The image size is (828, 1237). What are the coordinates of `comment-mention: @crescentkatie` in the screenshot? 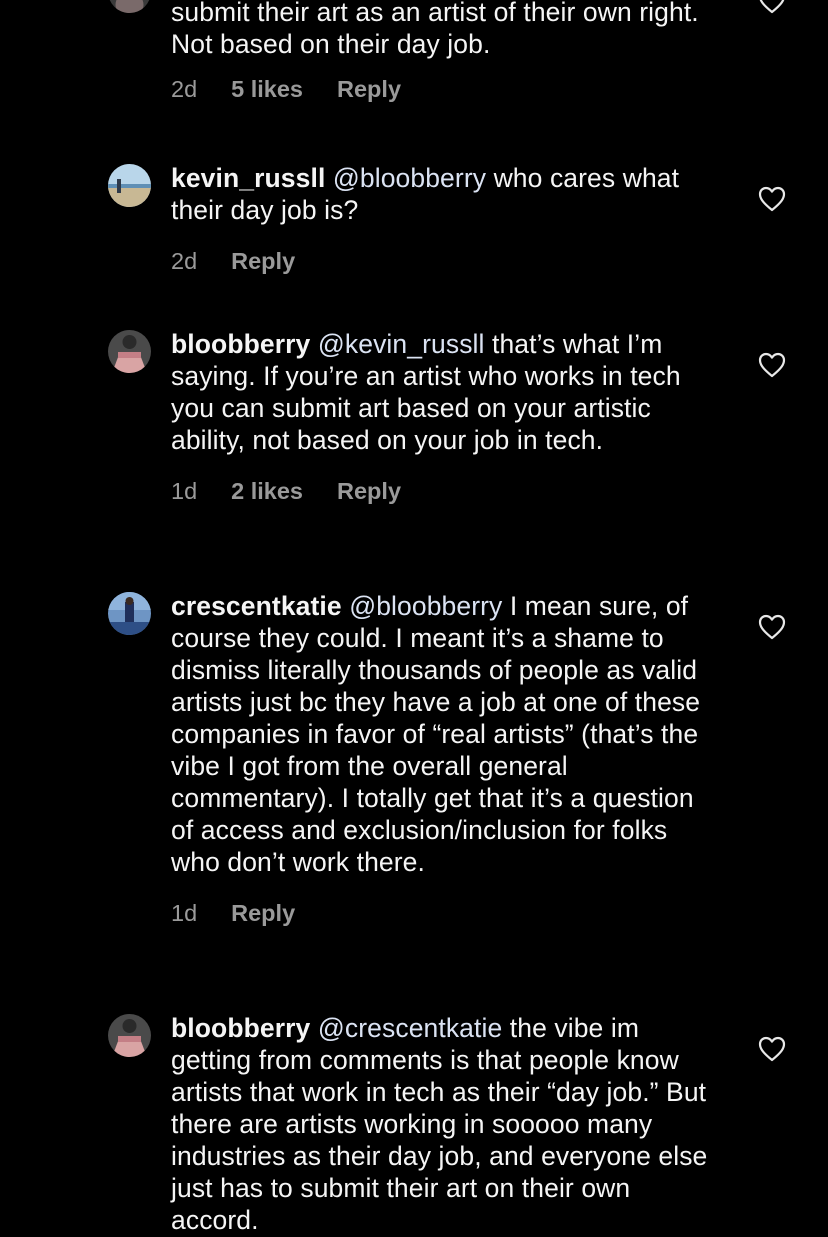 It's located at (410, 1028).